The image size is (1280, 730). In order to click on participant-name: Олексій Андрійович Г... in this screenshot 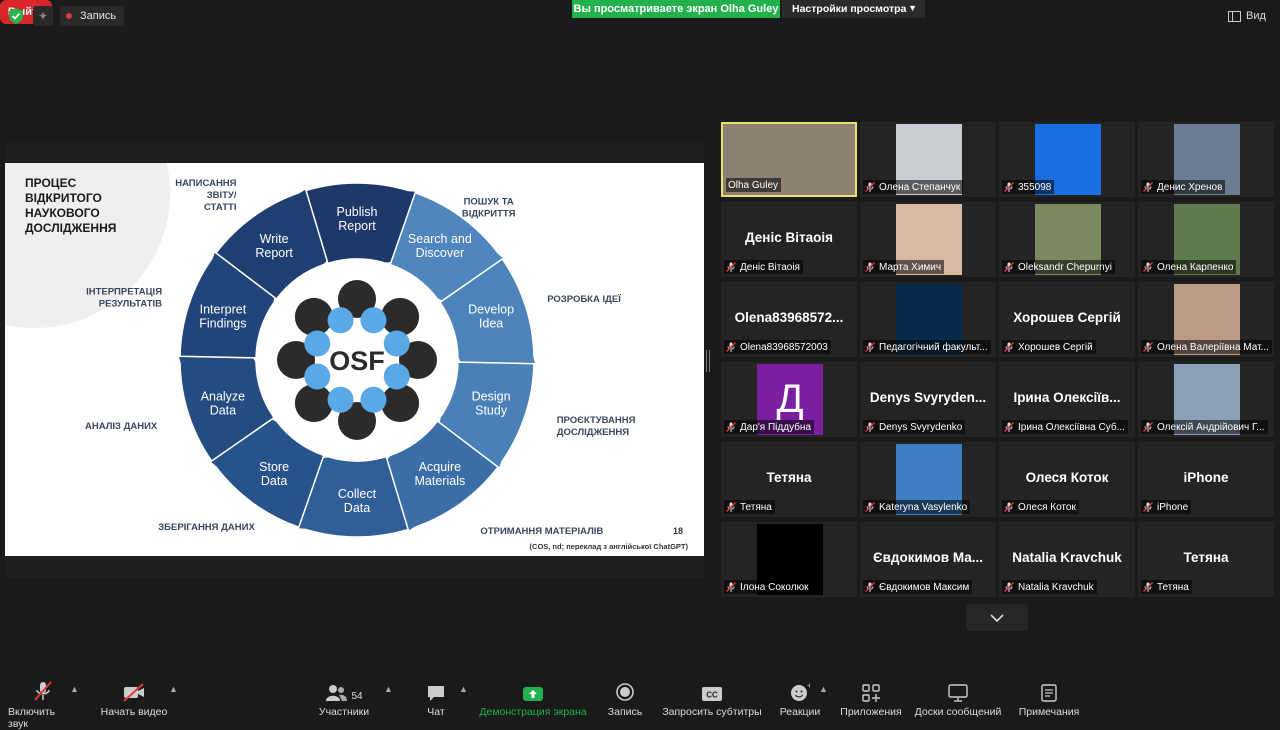, I will do `click(1211, 427)`.